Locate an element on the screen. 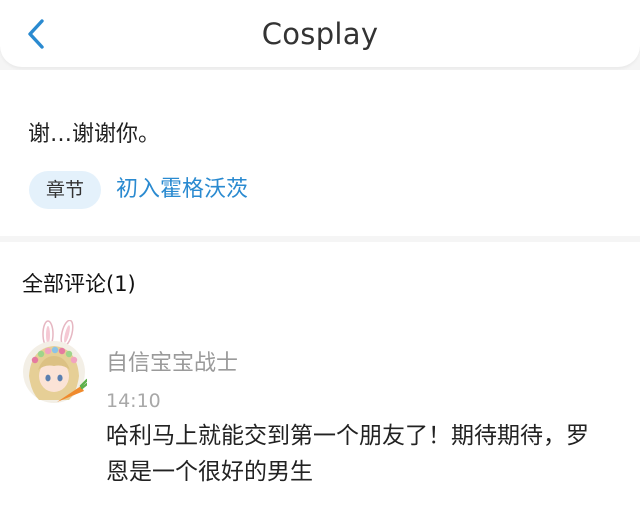 Image resolution: width=640 pixels, height=521 pixels. comments-heading: 全部评论(1) is located at coordinates (79, 284).